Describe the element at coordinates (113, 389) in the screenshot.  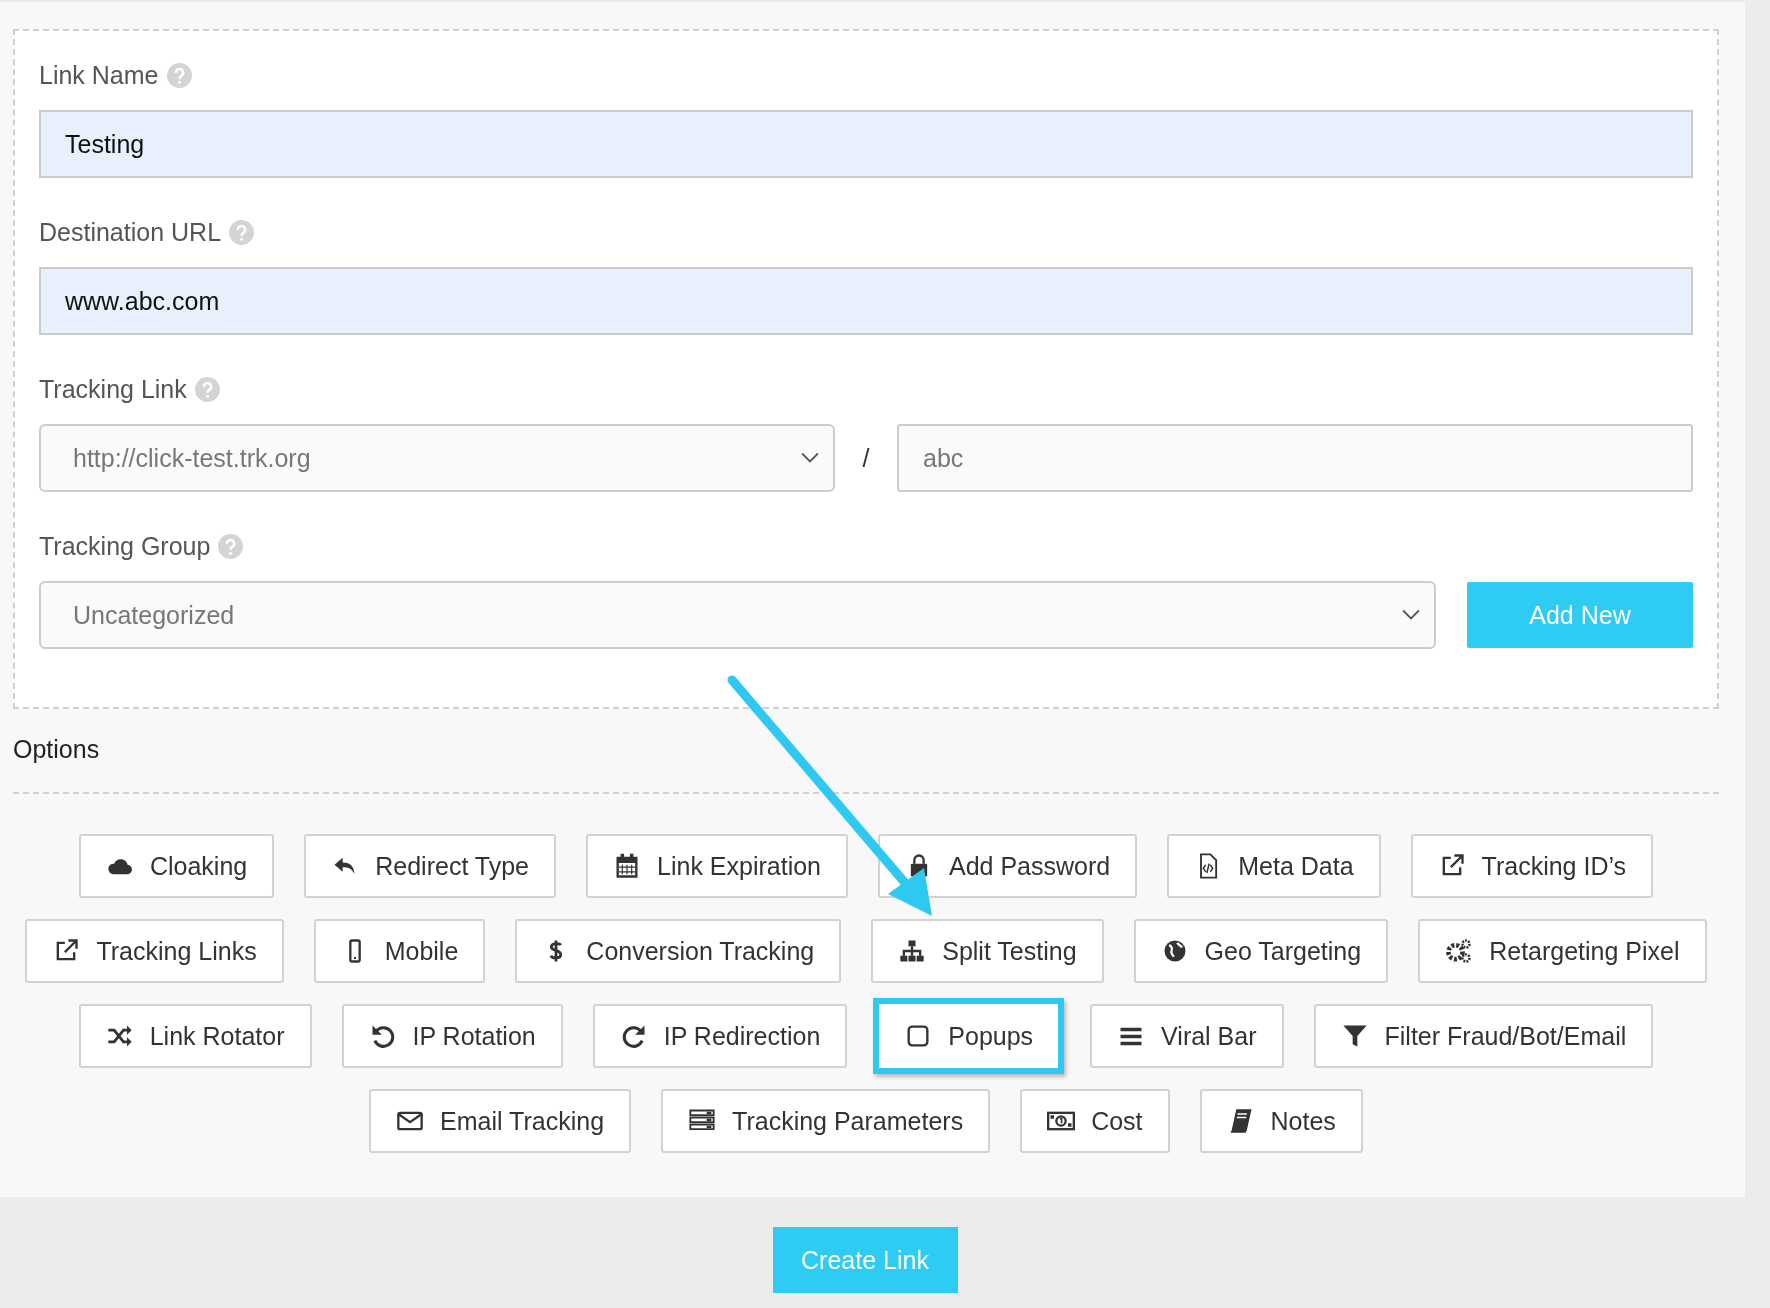
I see `field-label: Tracking Link` at that location.